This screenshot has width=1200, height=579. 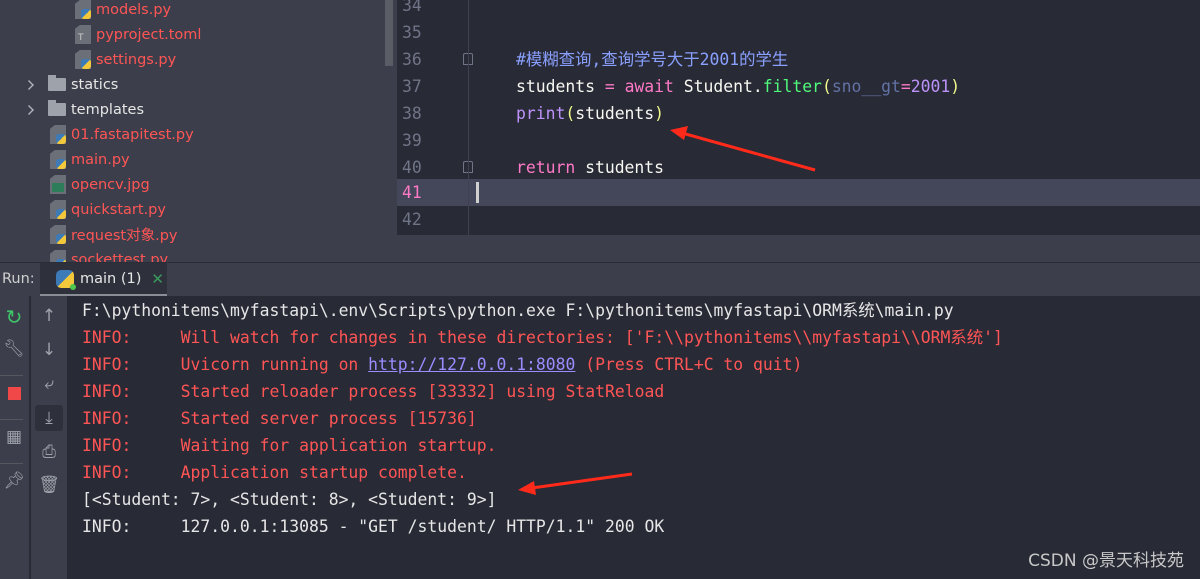 I want to click on stop-icon, so click(x=14, y=393).